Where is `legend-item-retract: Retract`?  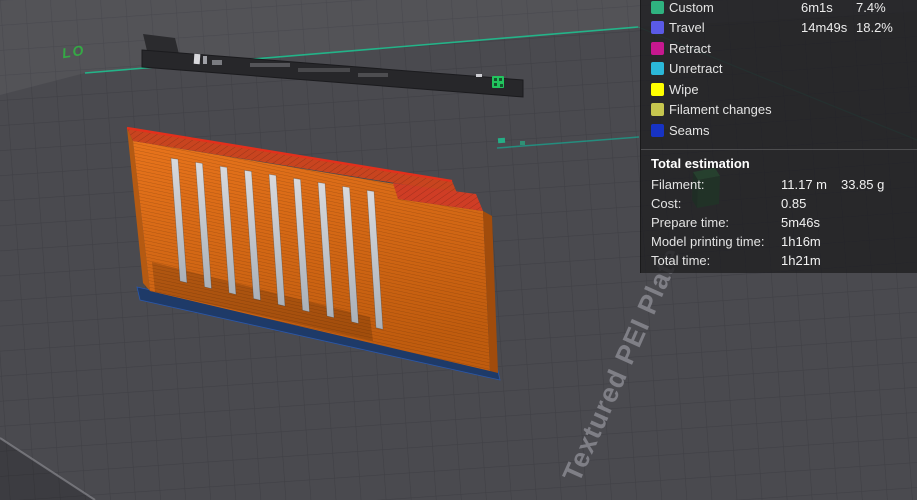
legend-item-retract: Retract is located at coordinates (779, 48).